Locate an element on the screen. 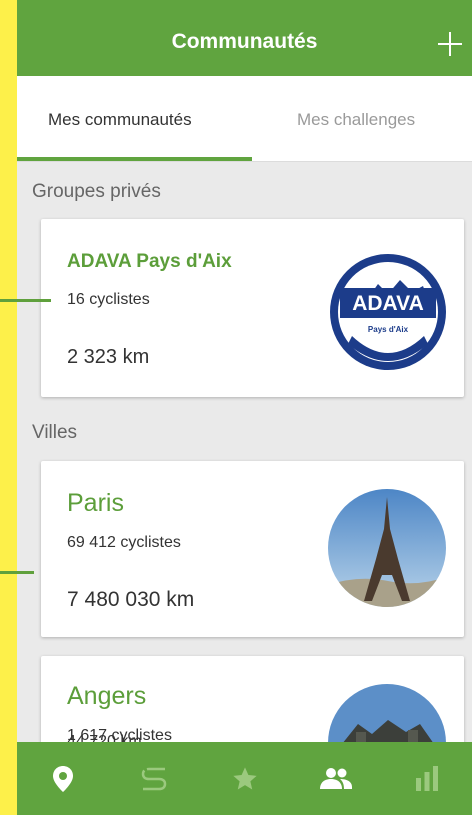 This screenshot has width=472, height=815. adava-logo: ADAVA Pays d'Aix is located at coordinates (388, 312).